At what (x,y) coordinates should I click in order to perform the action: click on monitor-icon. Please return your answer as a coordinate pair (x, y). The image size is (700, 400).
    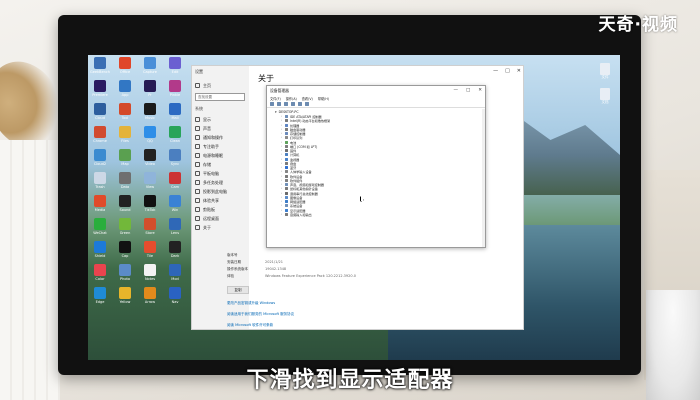
    Looking at the image, I should click on (307, 104).